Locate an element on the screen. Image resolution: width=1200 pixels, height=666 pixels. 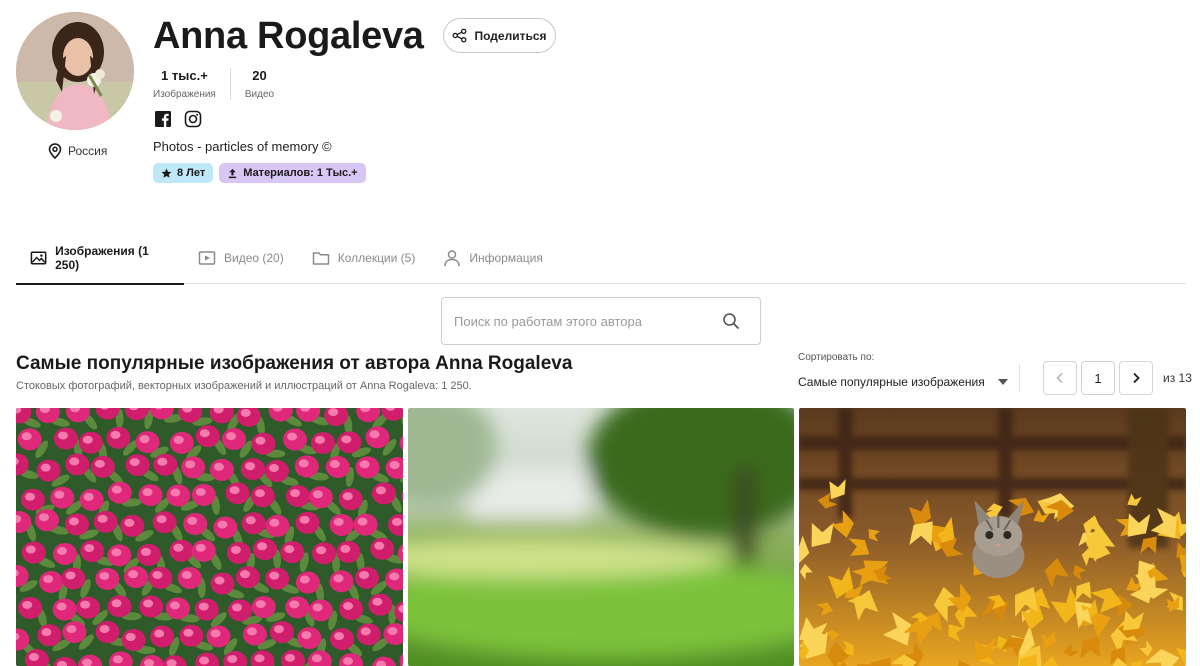
author-badges: 8 Лет Материалов: 1 Тыс.+ is located at coordinates (259, 173).